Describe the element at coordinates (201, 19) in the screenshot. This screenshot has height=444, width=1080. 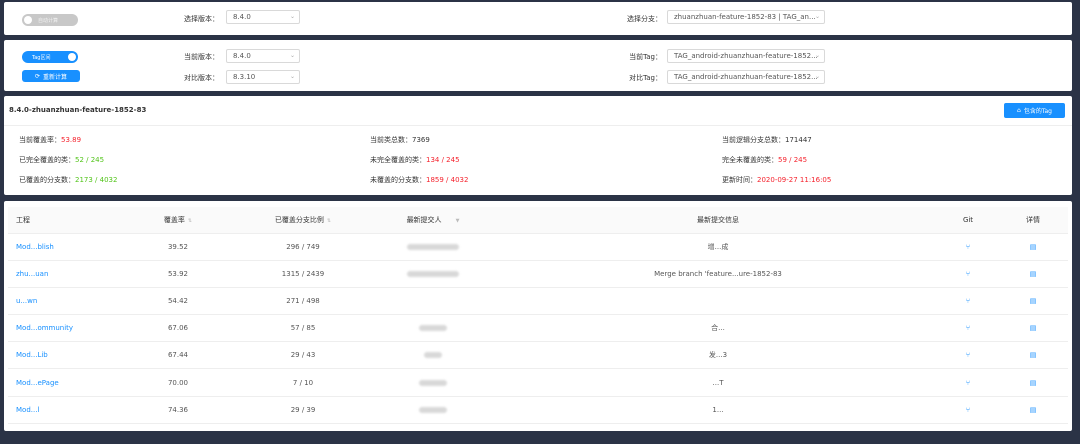
I see `version-label: 选择版本：` at that location.